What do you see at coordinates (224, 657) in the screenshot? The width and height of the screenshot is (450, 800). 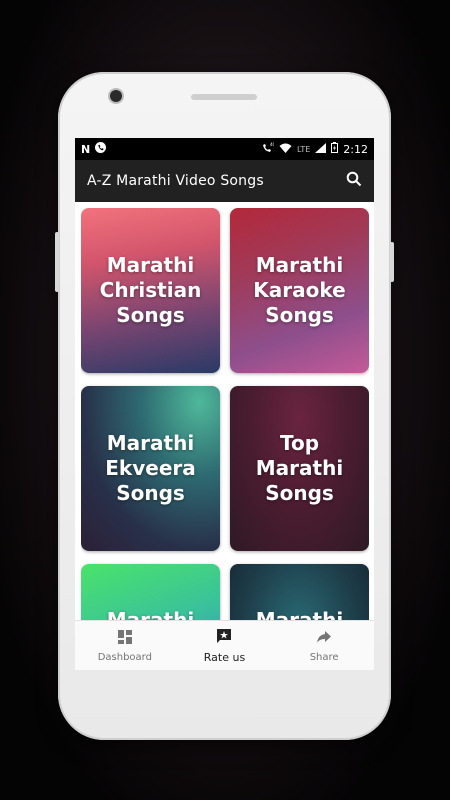 I see `nav-label: Rate us` at bounding box center [224, 657].